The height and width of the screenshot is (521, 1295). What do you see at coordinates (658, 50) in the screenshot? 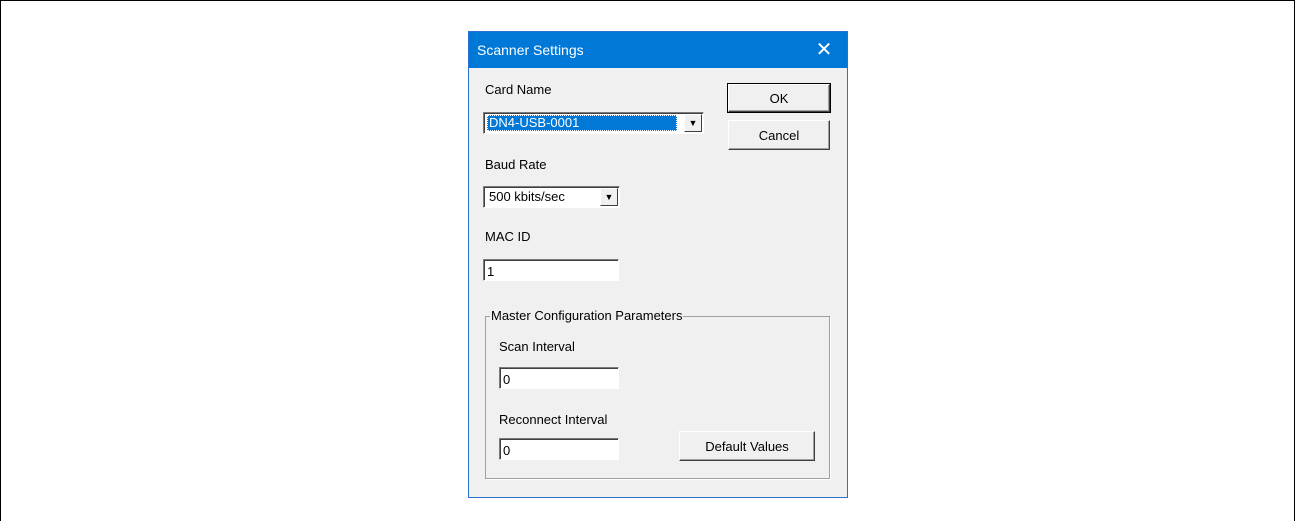
I see `title-bar: Scanner Settings ✕` at bounding box center [658, 50].